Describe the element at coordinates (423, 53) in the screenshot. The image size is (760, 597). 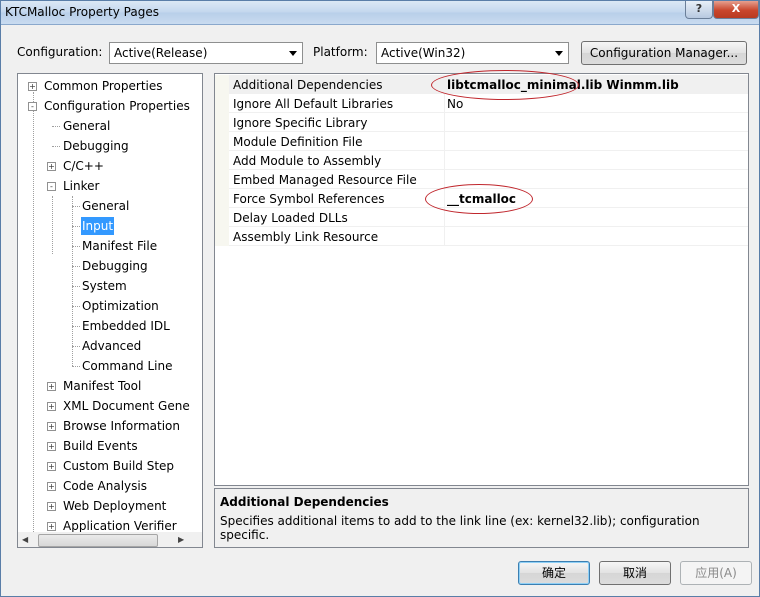
I see `platform-value: Active(Win32)` at that location.